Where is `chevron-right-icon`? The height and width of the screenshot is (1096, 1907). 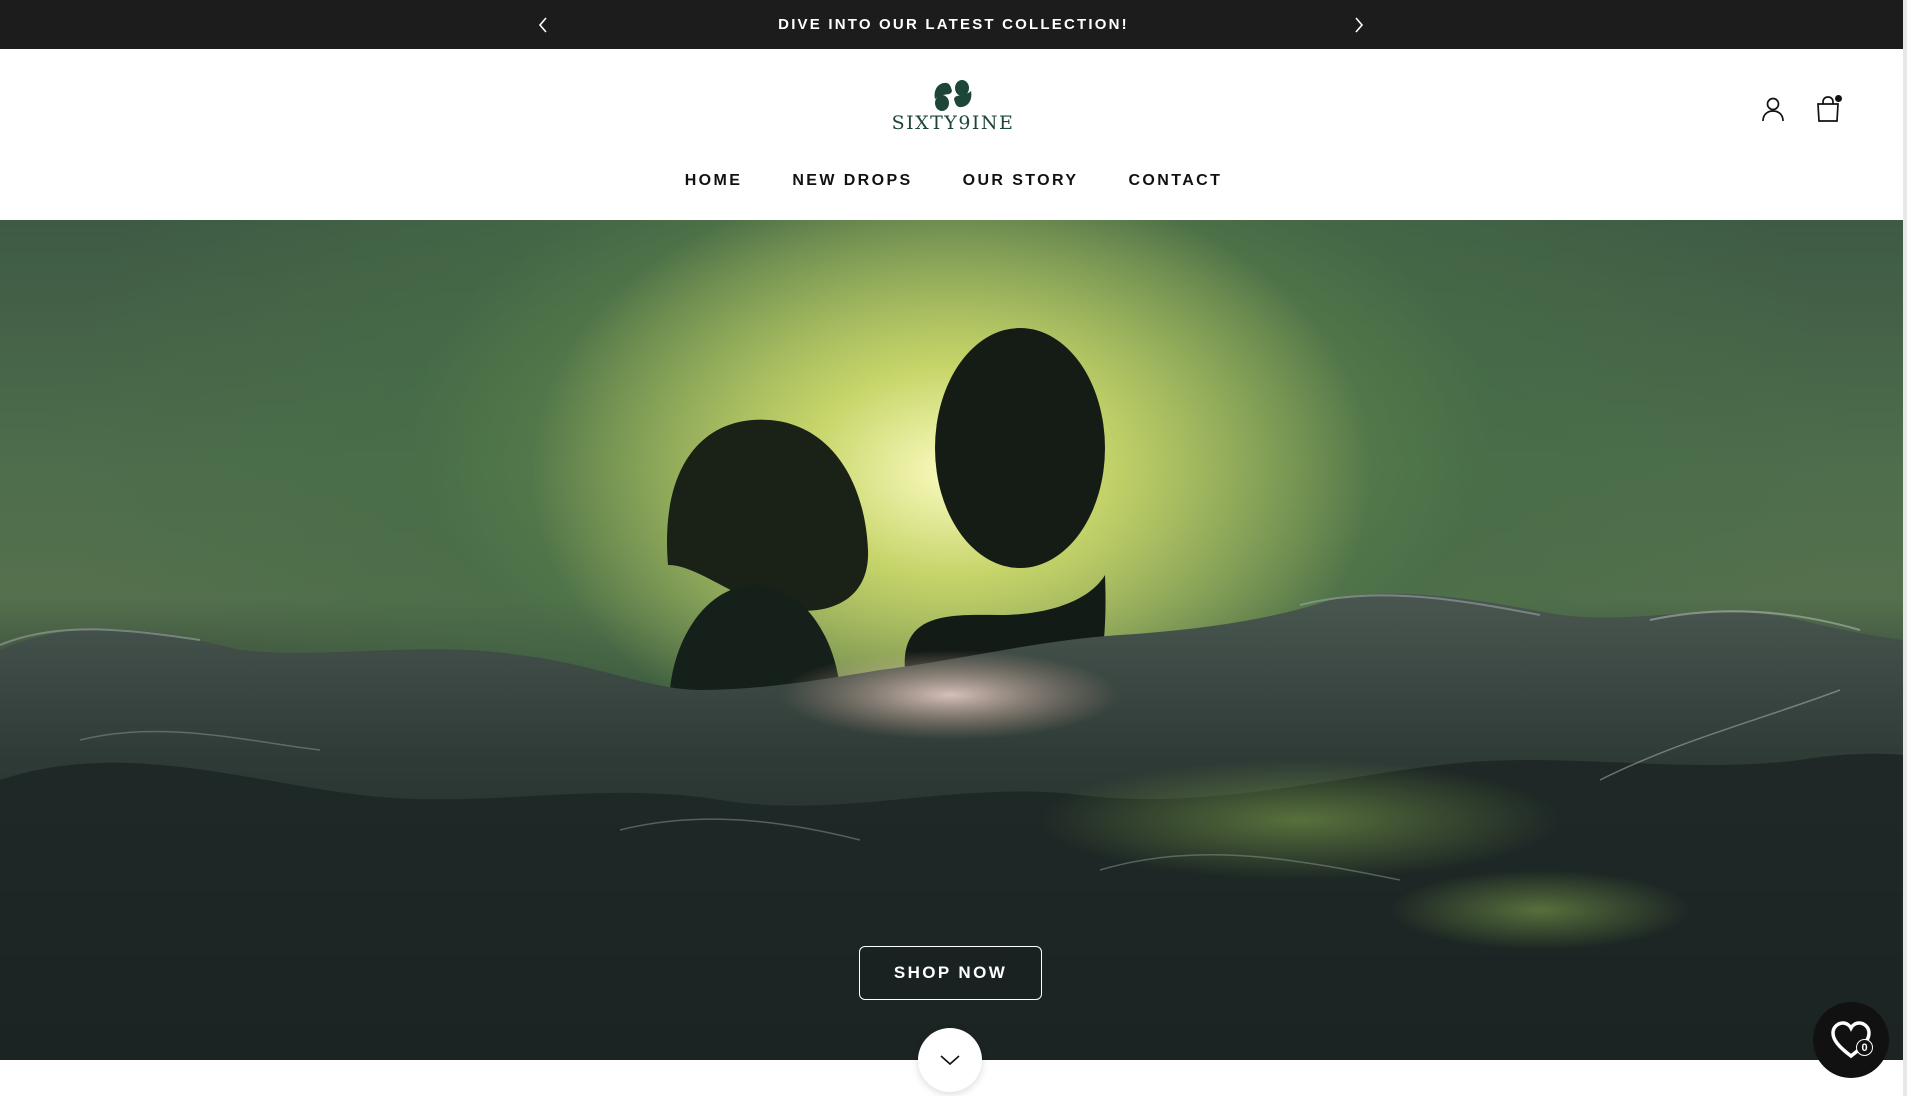
chevron-right-icon is located at coordinates (1359, 25).